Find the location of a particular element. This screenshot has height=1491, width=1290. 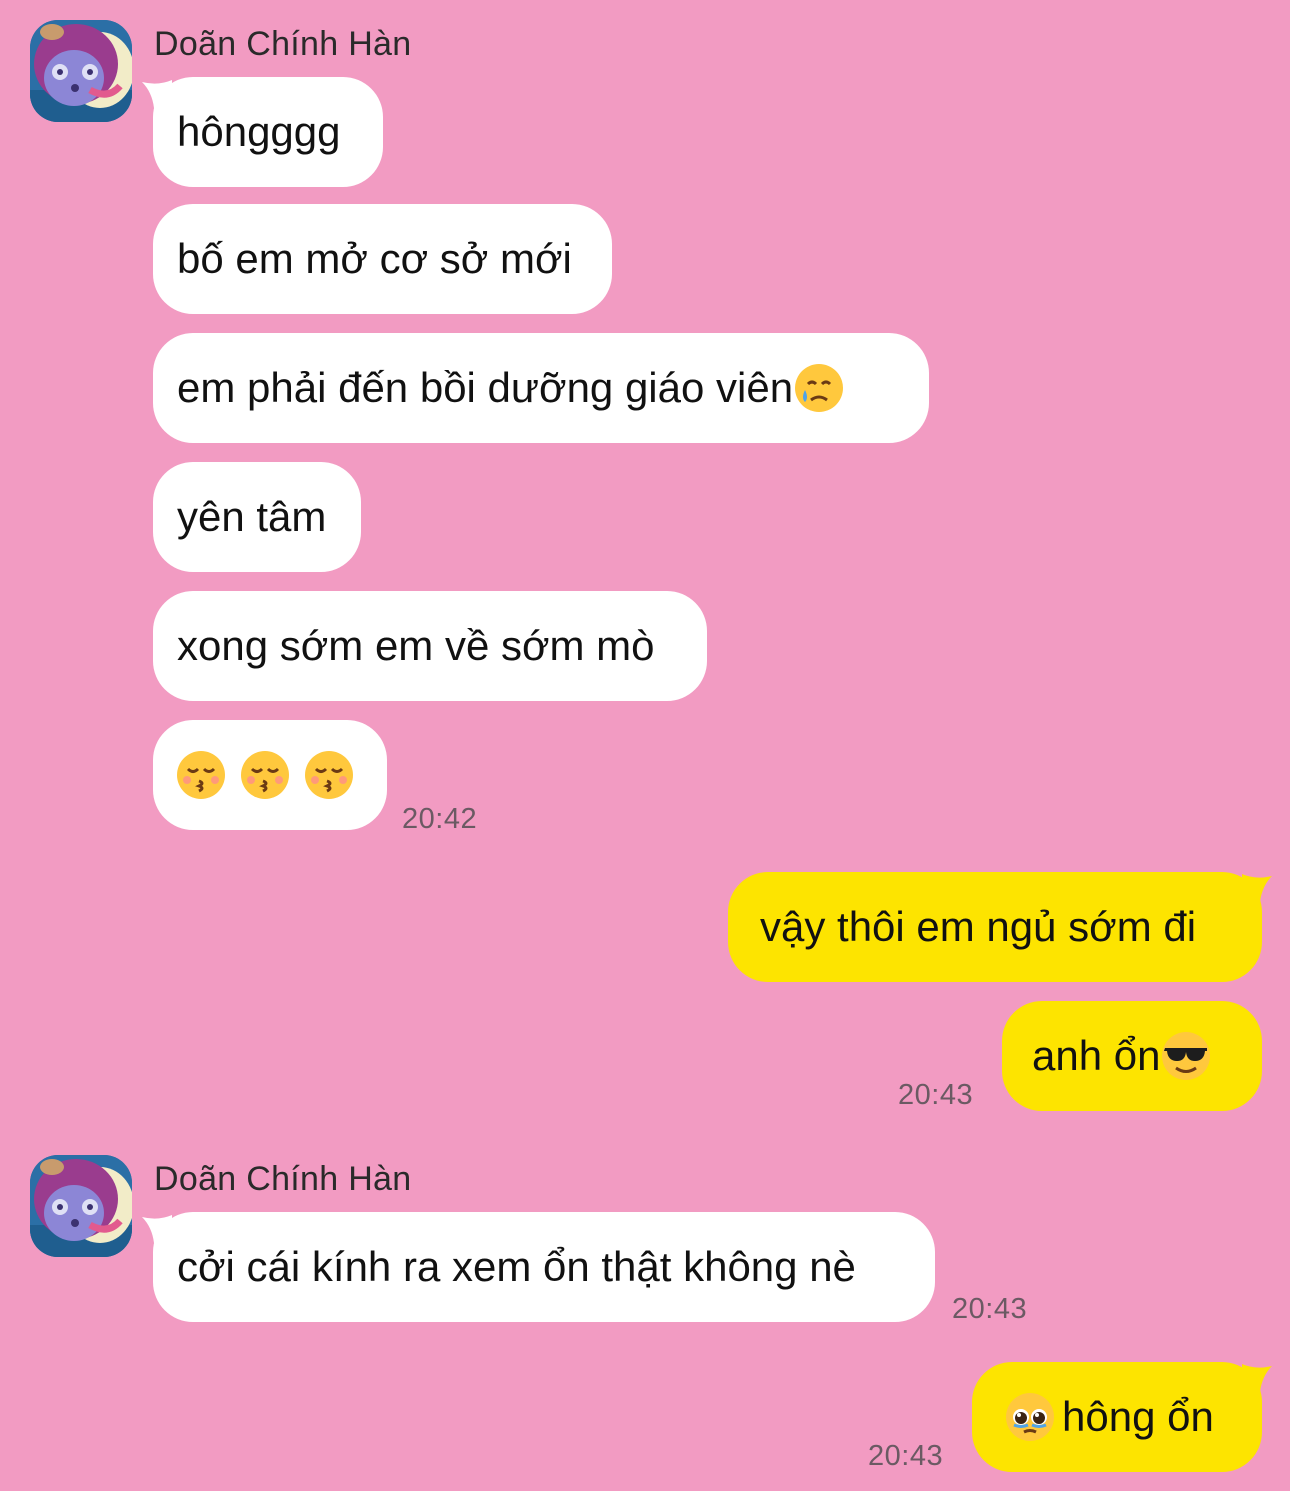

message-text: yên tâm is located at coordinates (252, 516).